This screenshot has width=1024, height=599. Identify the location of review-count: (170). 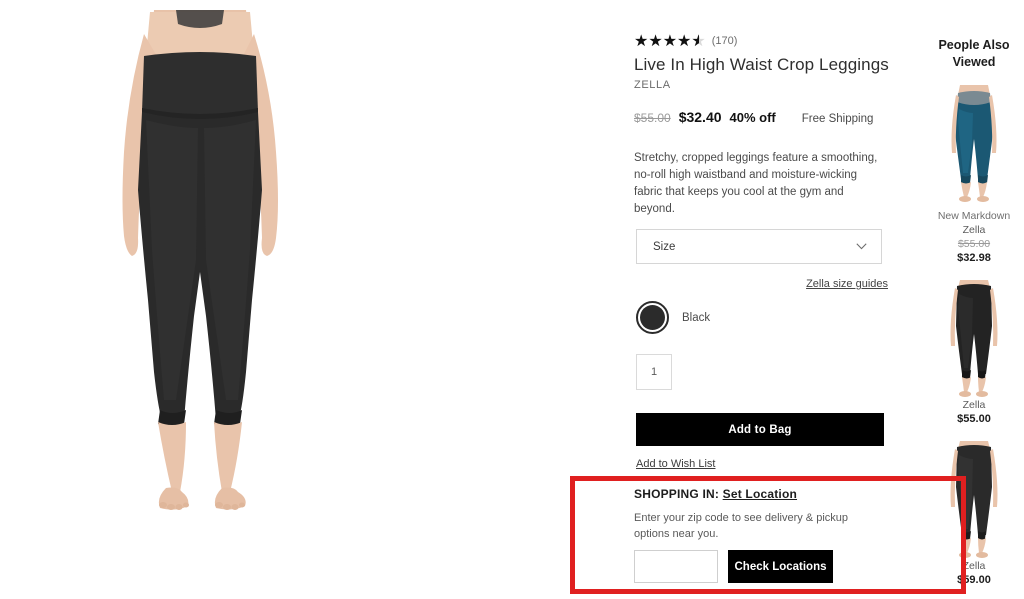
(725, 41).